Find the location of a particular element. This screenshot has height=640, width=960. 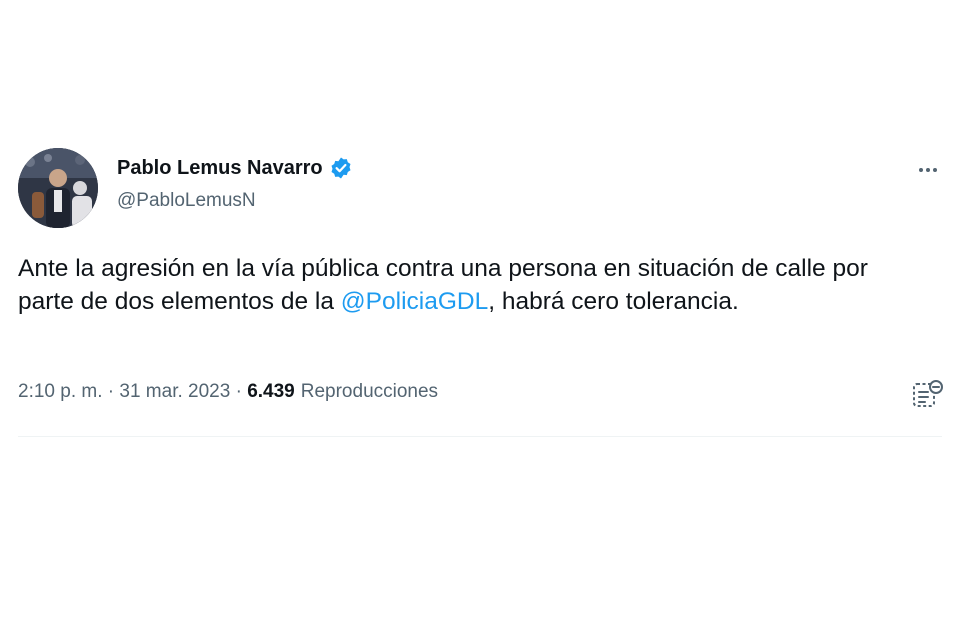

verified-badge-icon is located at coordinates (341, 168).